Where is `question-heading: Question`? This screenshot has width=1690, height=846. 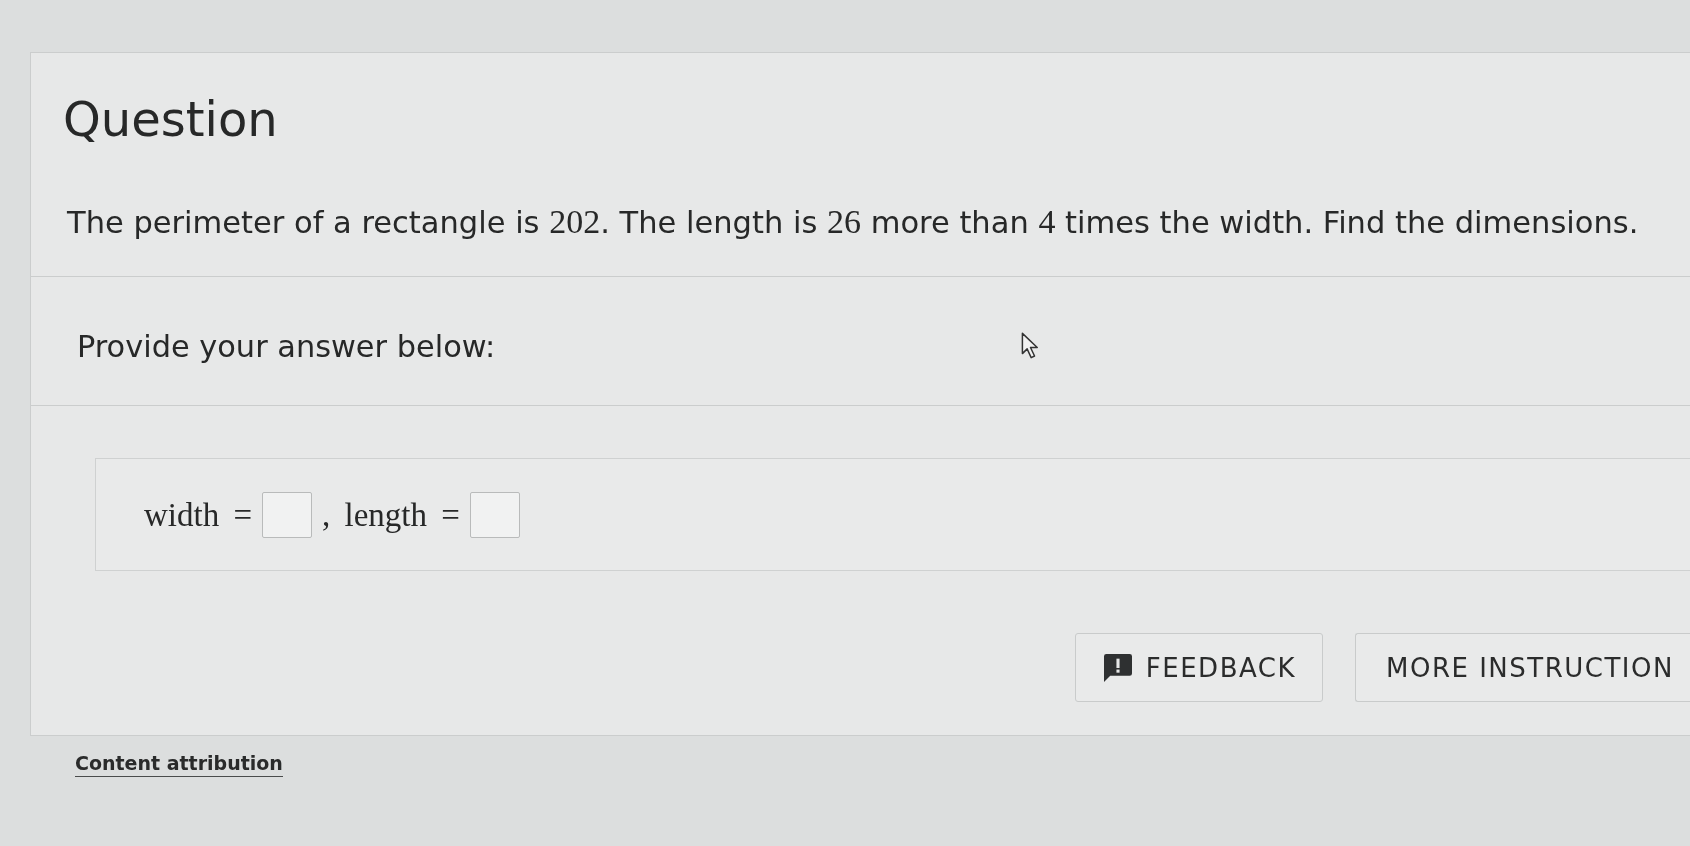 question-heading: Question is located at coordinates (170, 119).